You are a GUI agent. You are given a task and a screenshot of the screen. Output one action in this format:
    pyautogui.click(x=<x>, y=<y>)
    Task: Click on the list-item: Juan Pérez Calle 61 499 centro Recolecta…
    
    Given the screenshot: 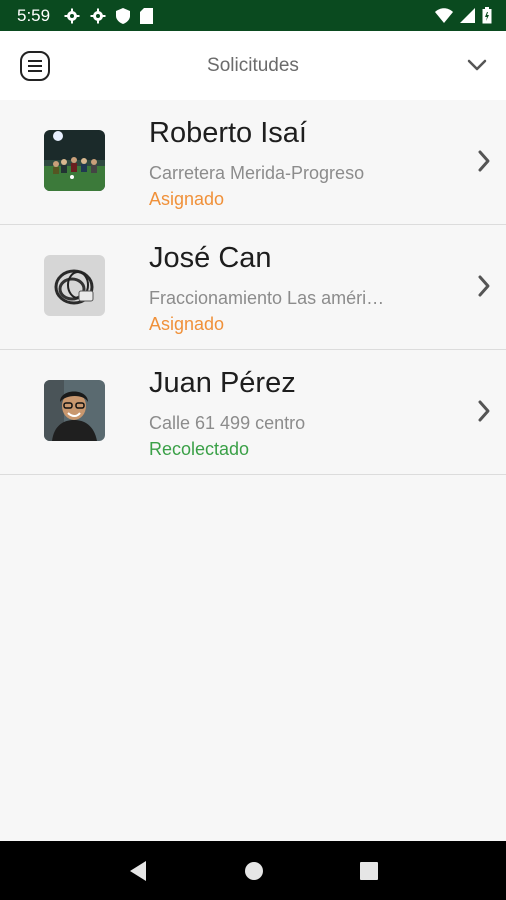 What is the action you would take?
    pyautogui.click(x=253, y=412)
    